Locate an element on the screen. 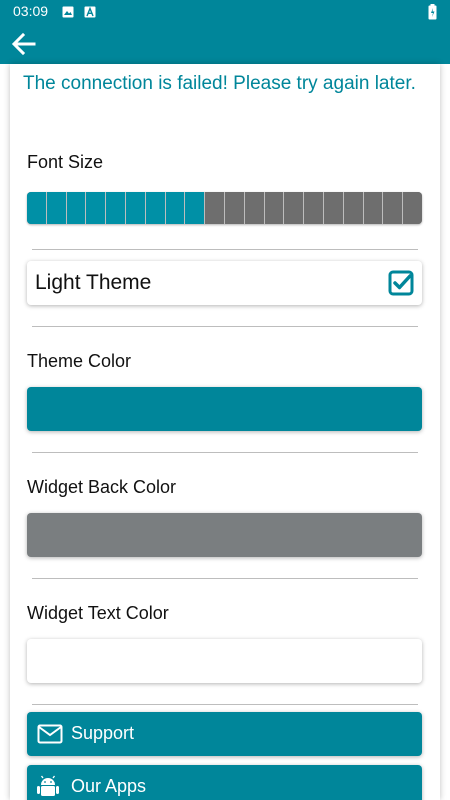  status-bar: 03:09 is located at coordinates (225, 12).